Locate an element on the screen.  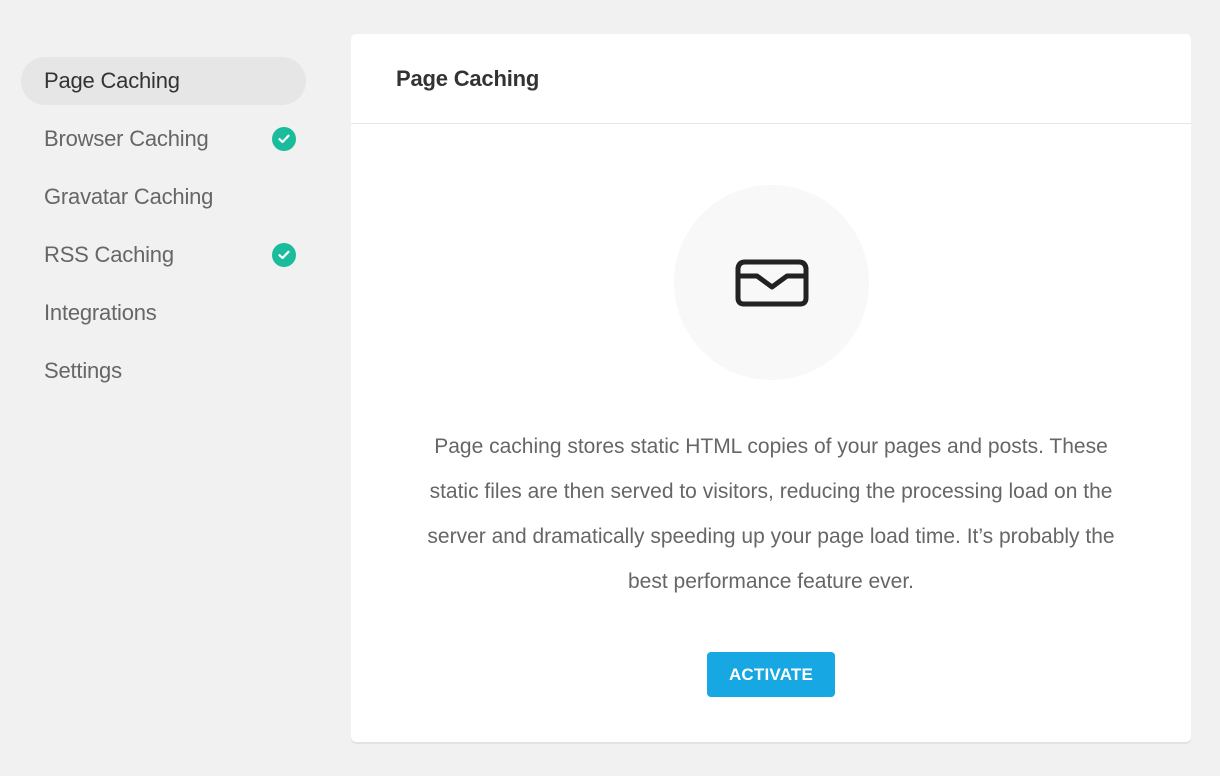
sidebar-item-label: Gravatar Caching is located at coordinates (129, 196).